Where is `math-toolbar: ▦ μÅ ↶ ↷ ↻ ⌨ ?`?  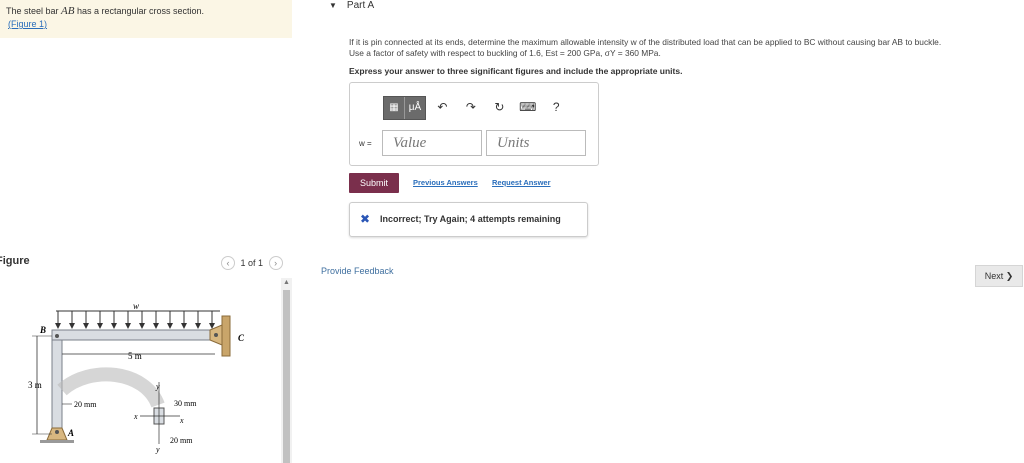
math-toolbar: ▦ μÅ ↶ ↷ ↻ ⌨ ? is located at coordinates (475, 108).